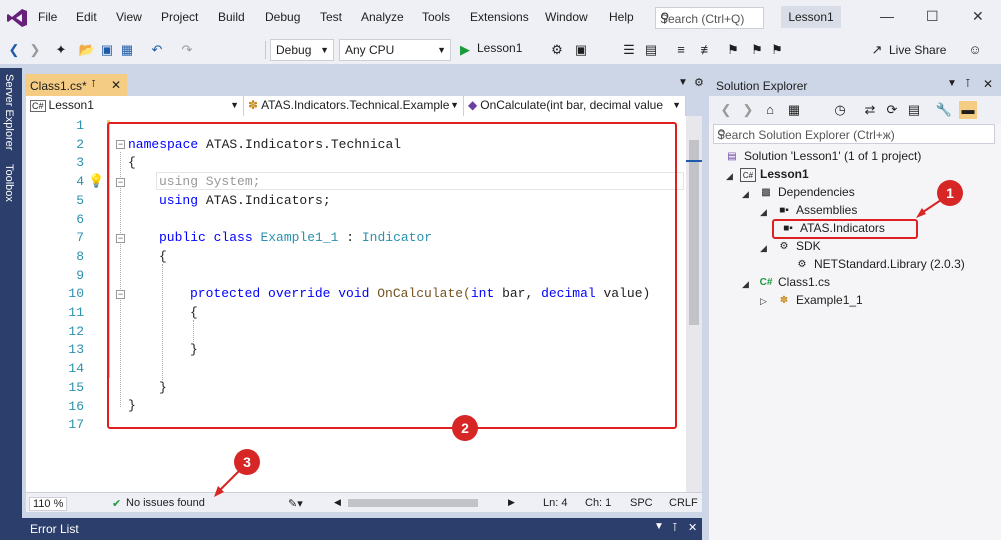 The height and width of the screenshot is (540, 1001). What do you see at coordinates (950, 193) in the screenshot?
I see `badge-1: 1` at bounding box center [950, 193].